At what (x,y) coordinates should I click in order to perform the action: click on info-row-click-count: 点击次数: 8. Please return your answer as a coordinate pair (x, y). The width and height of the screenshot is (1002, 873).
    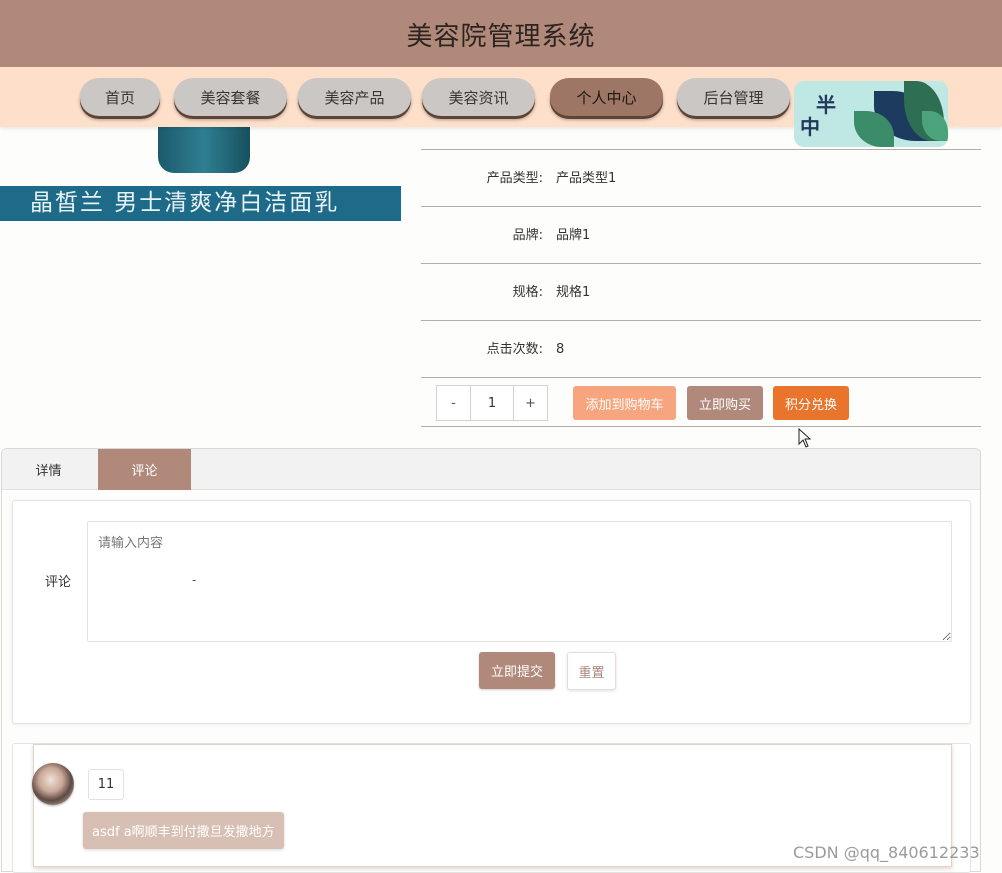
    Looking at the image, I should click on (701, 349).